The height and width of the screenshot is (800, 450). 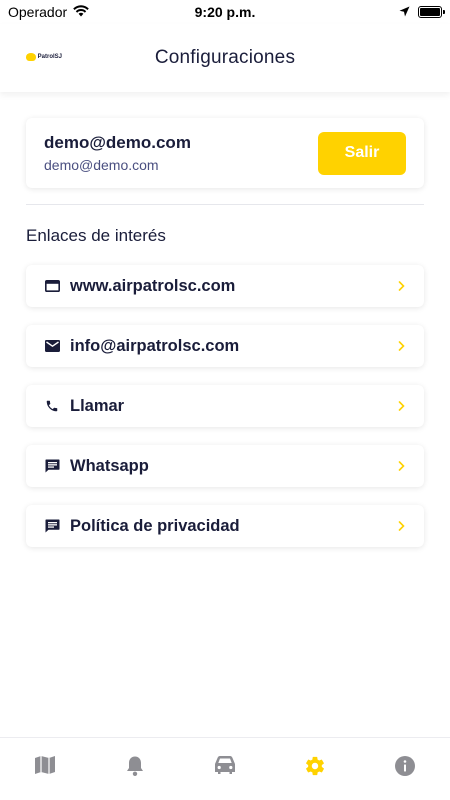 What do you see at coordinates (431, 12) in the screenshot?
I see `battery-icon` at bounding box center [431, 12].